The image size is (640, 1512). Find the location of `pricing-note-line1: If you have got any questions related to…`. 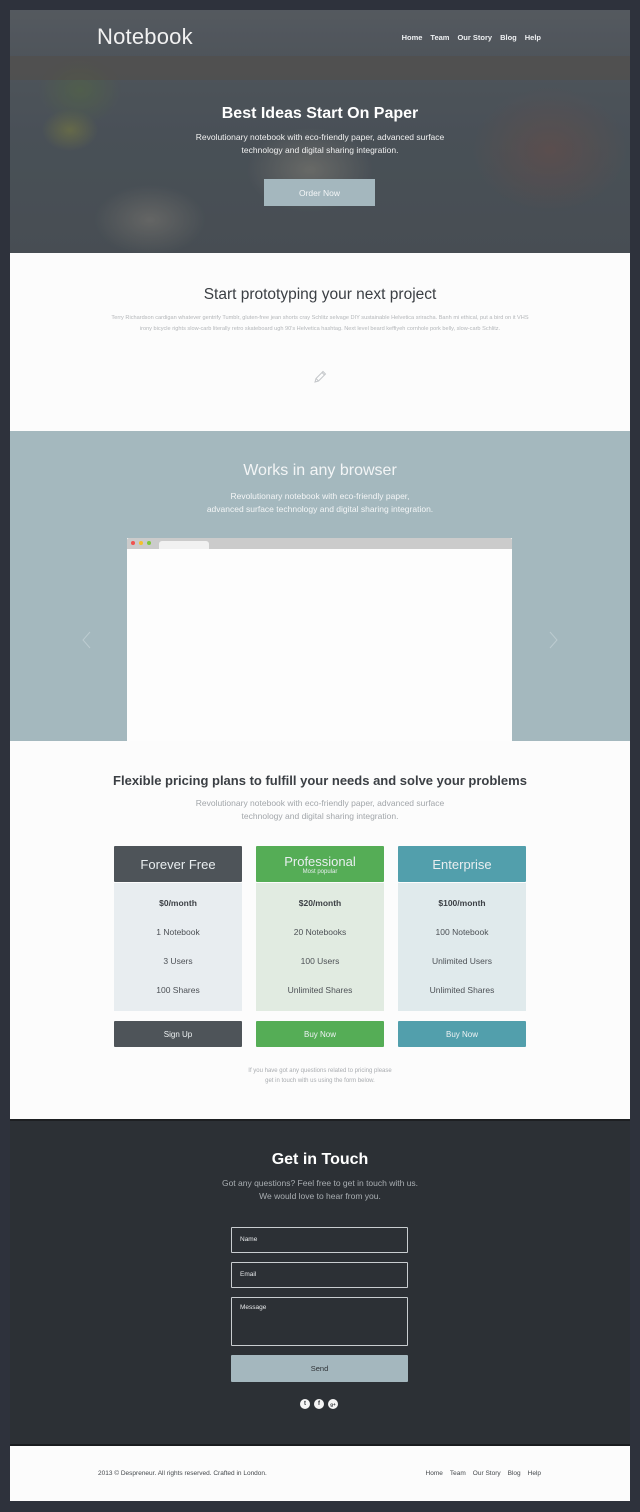

pricing-note-line1: If you have got any questions related to… is located at coordinates (320, 1071).